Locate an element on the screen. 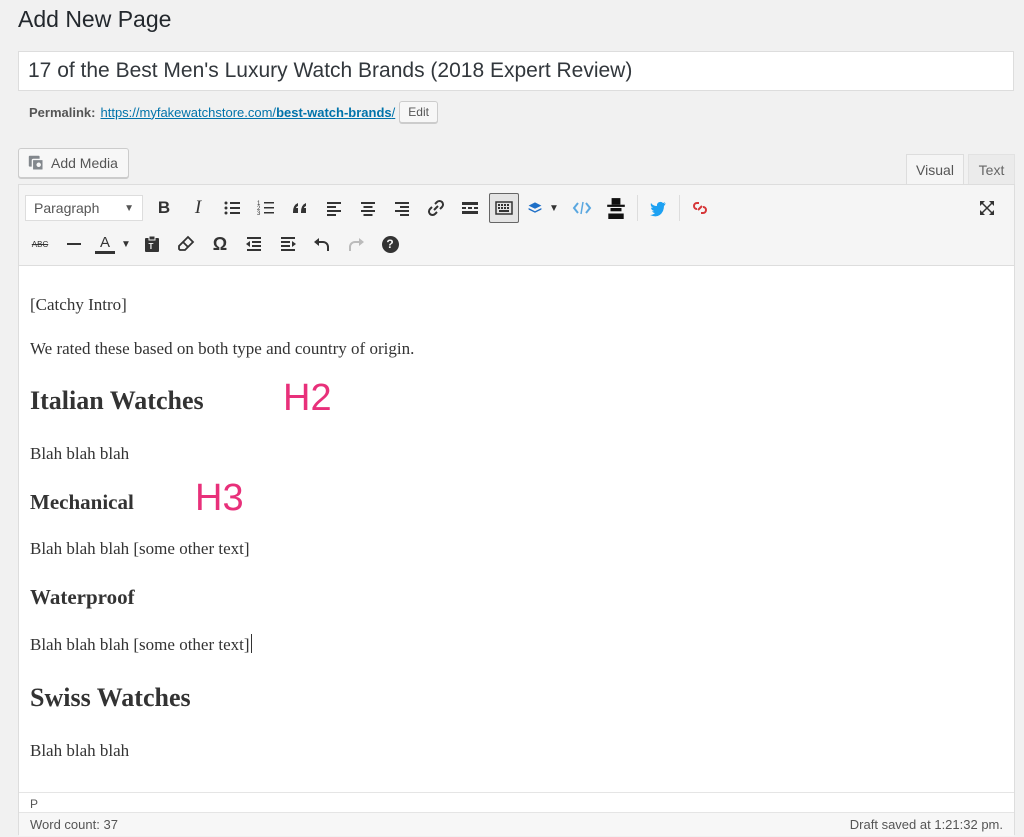 The height and width of the screenshot is (837, 1024). bold-icon: B is located at coordinates (164, 207).